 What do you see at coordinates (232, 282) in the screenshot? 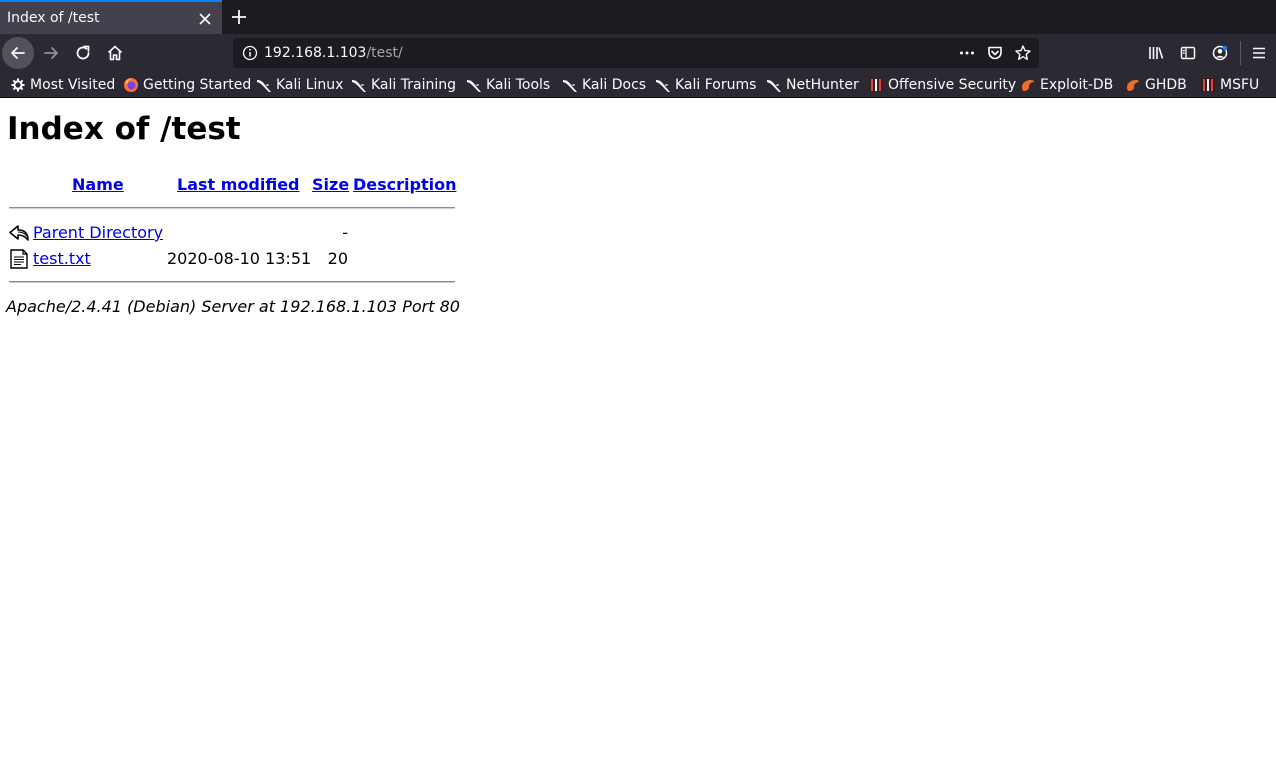
I see `divider-bottom` at bounding box center [232, 282].